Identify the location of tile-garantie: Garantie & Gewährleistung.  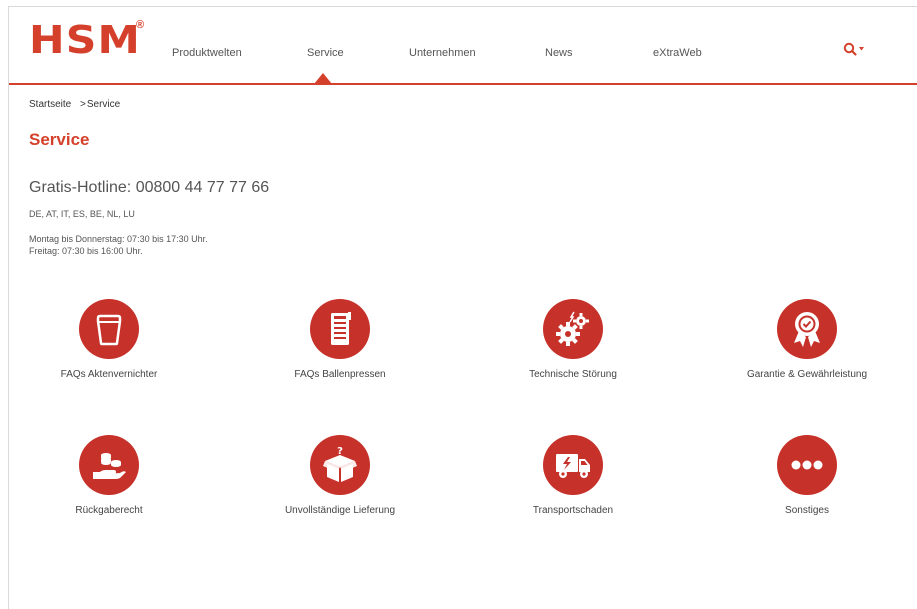
(807, 354).